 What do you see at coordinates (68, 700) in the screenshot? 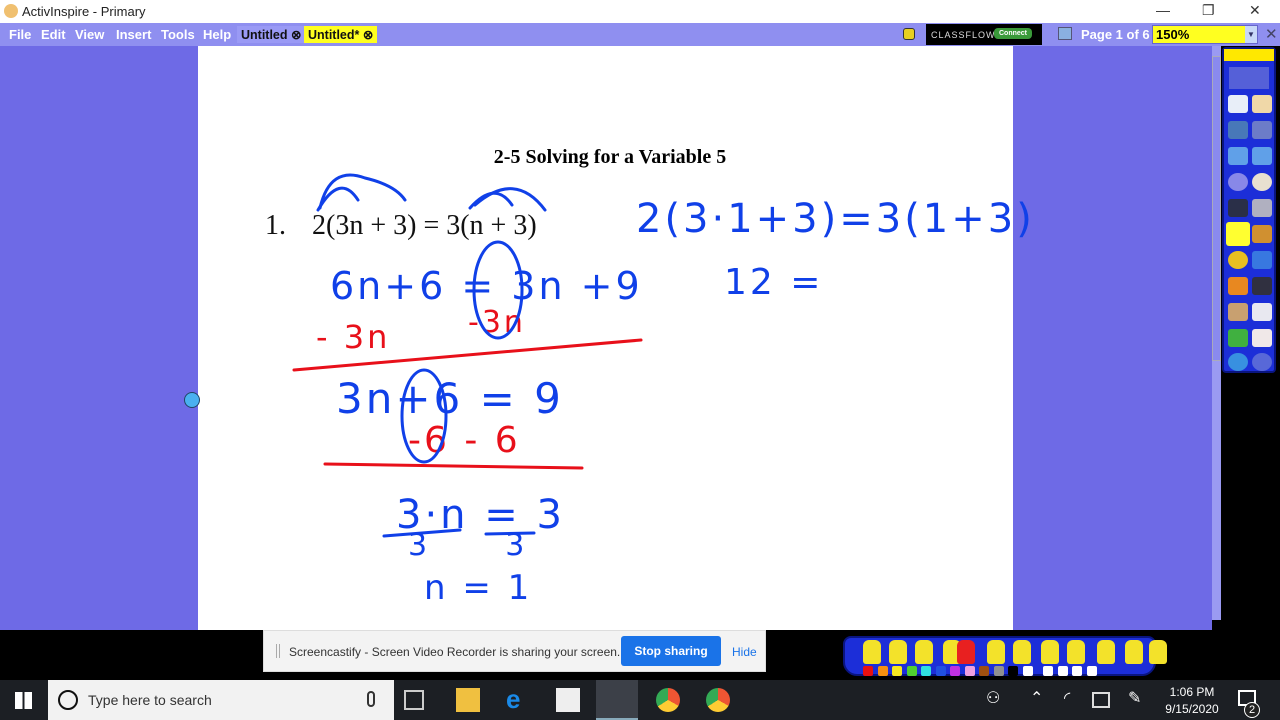
I see `cortana-icon` at bounding box center [68, 700].